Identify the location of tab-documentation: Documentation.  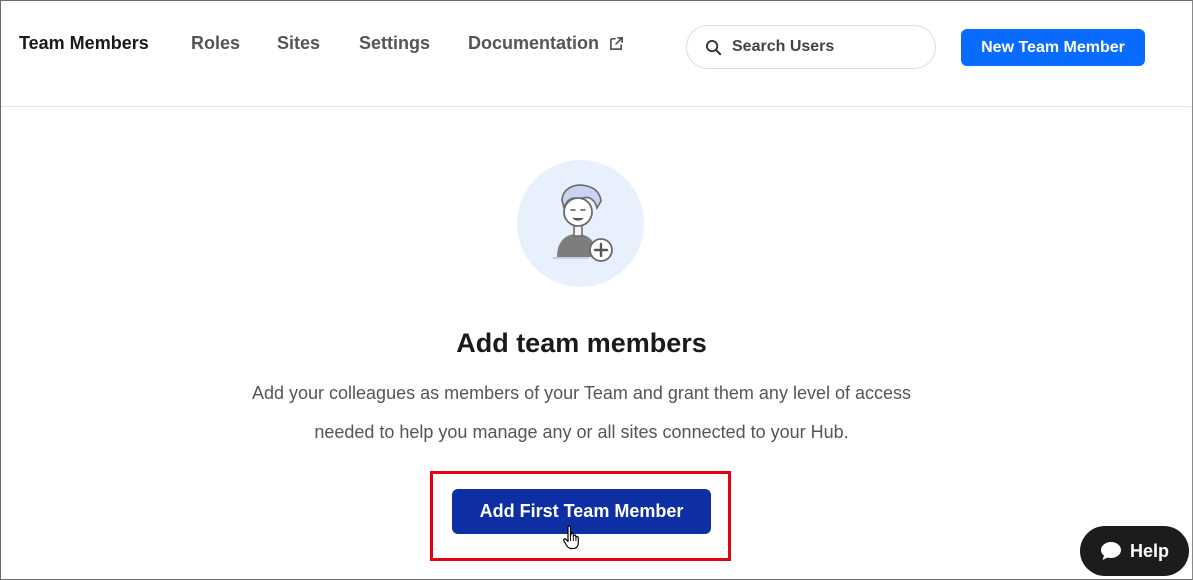
(546, 43).